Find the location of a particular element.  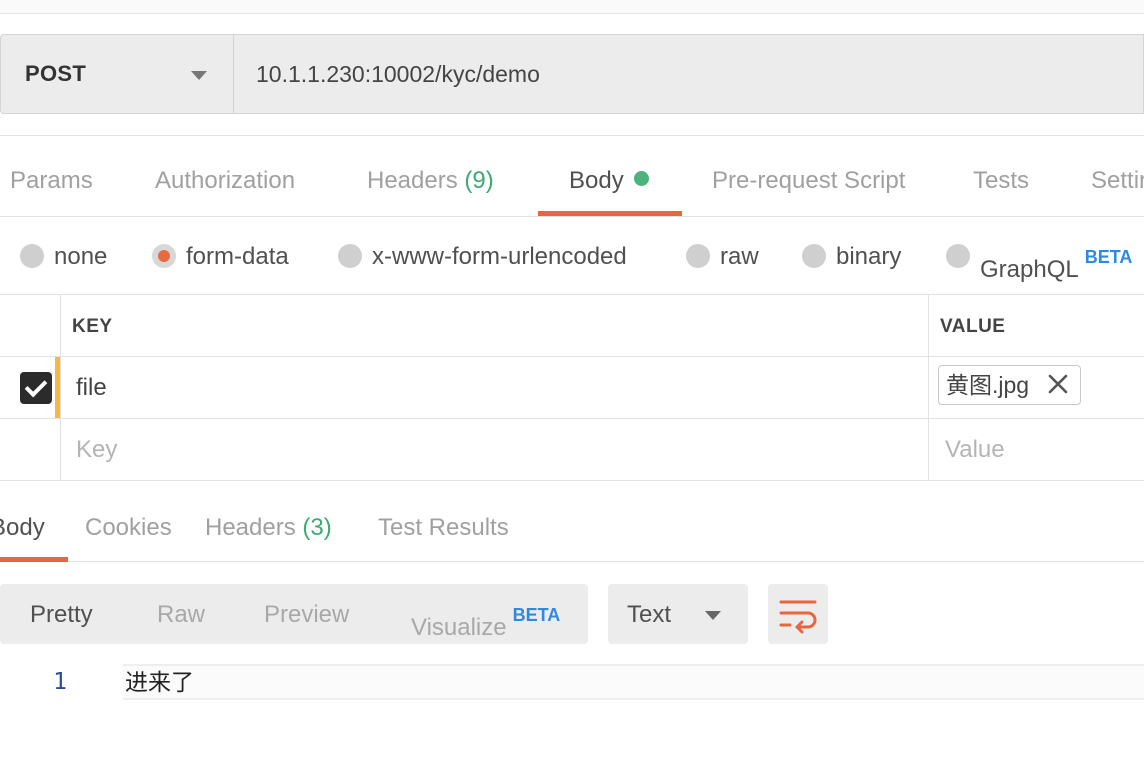

tab-body: Body is located at coordinates (609, 176).